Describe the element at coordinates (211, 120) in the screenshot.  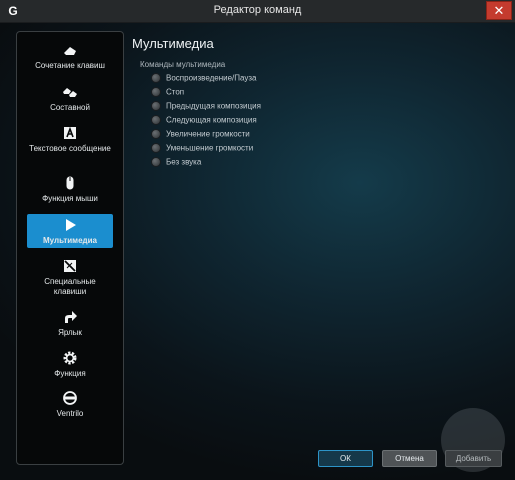
I see `option-label: Следующая композиция` at that location.